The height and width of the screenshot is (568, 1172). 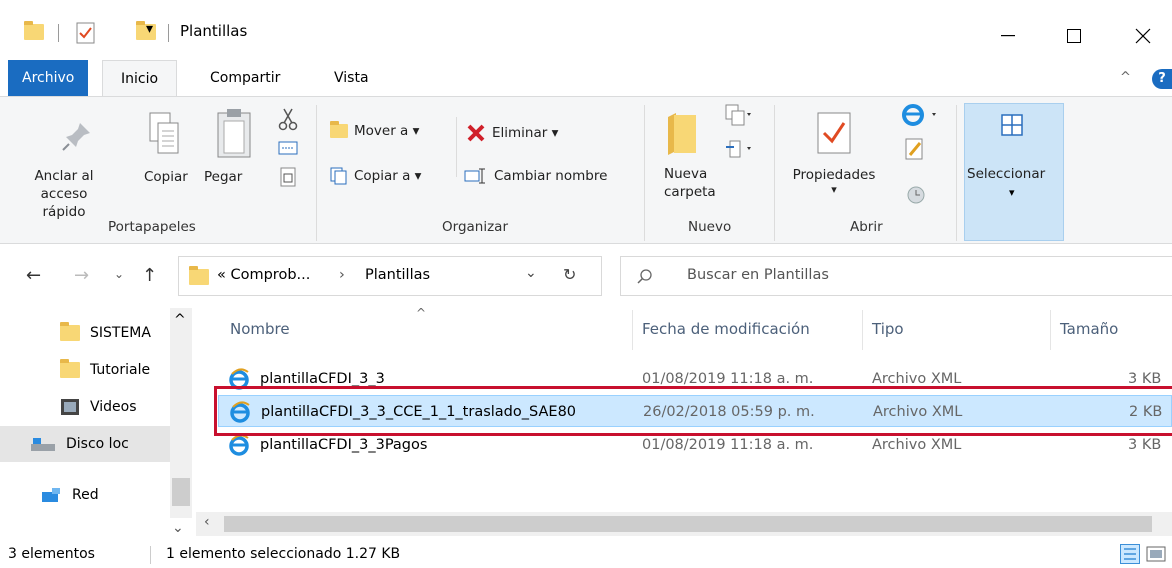 What do you see at coordinates (86, 33) in the screenshot?
I see `properties-quick-icon` at bounding box center [86, 33].